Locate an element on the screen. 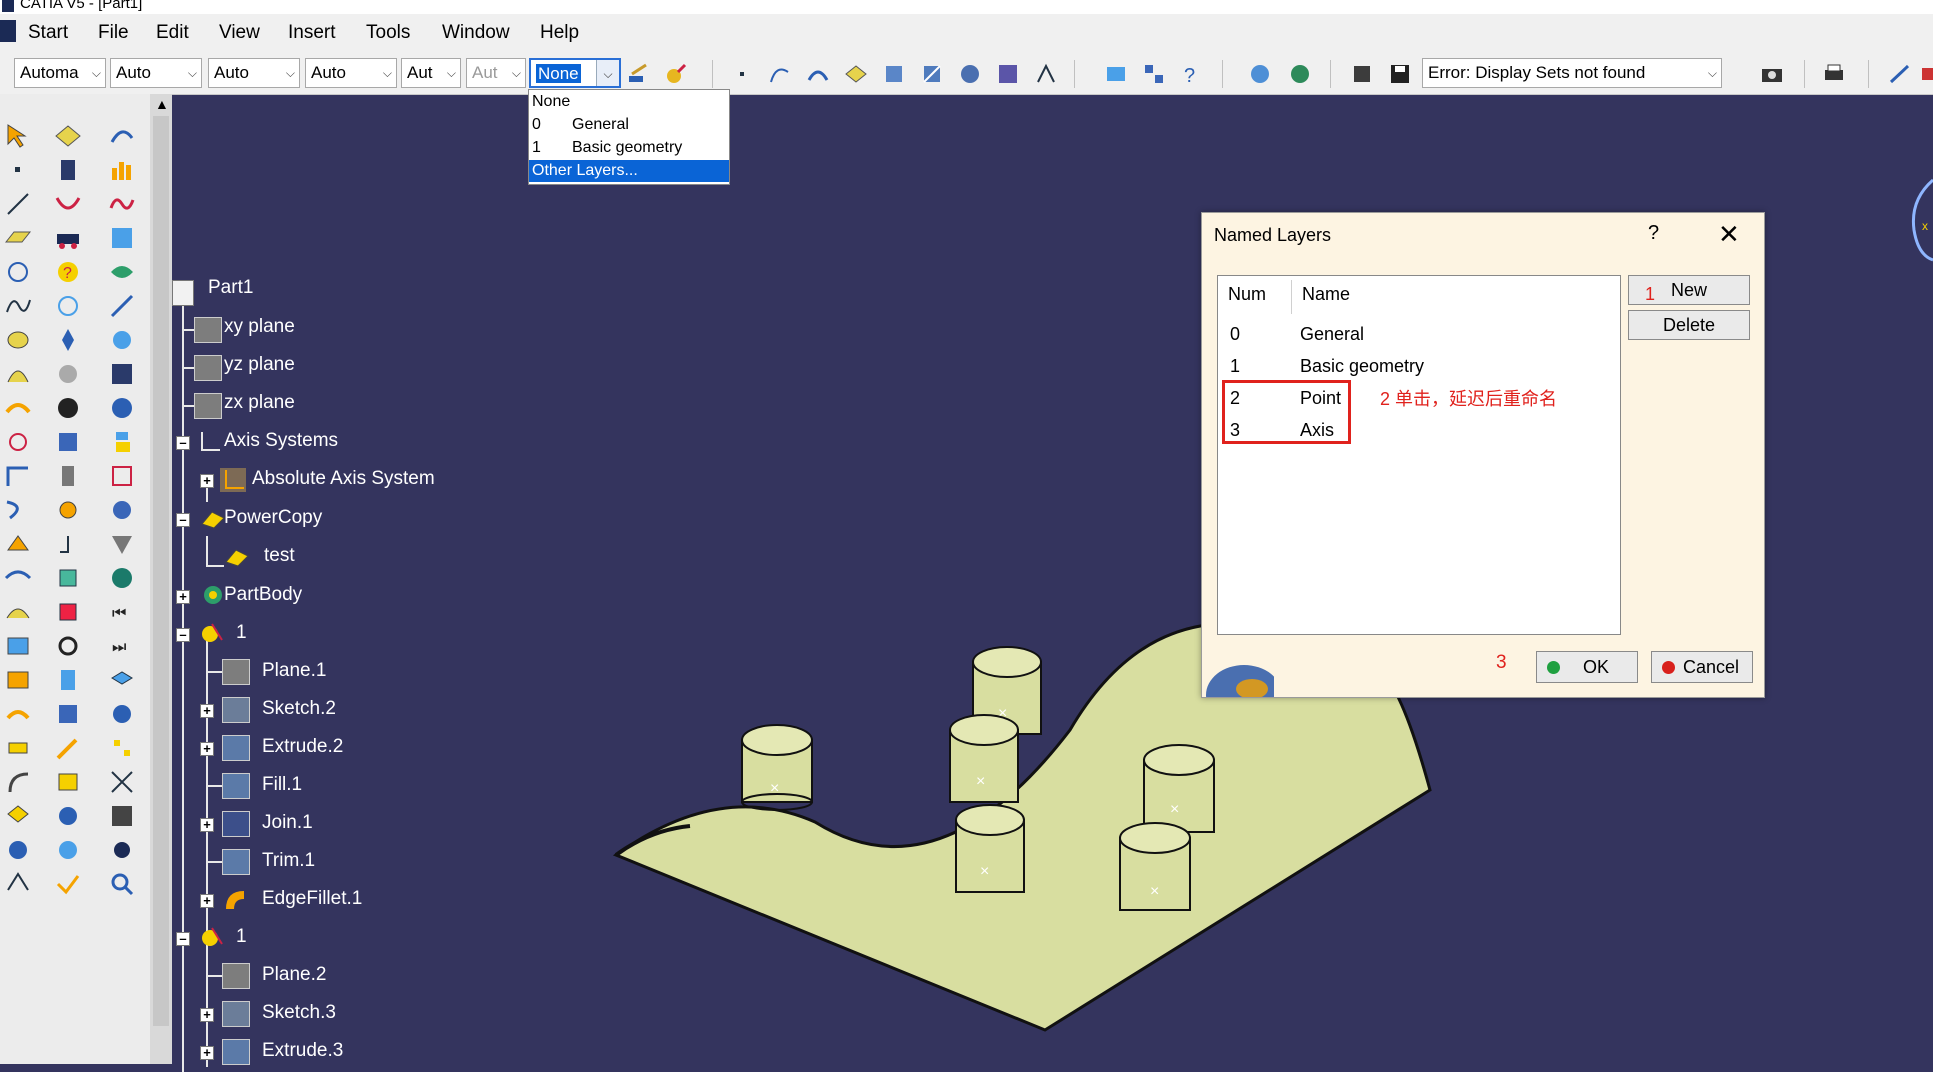 The image size is (1933, 1072). extrude-tool-icon is located at coordinates (18, 340).